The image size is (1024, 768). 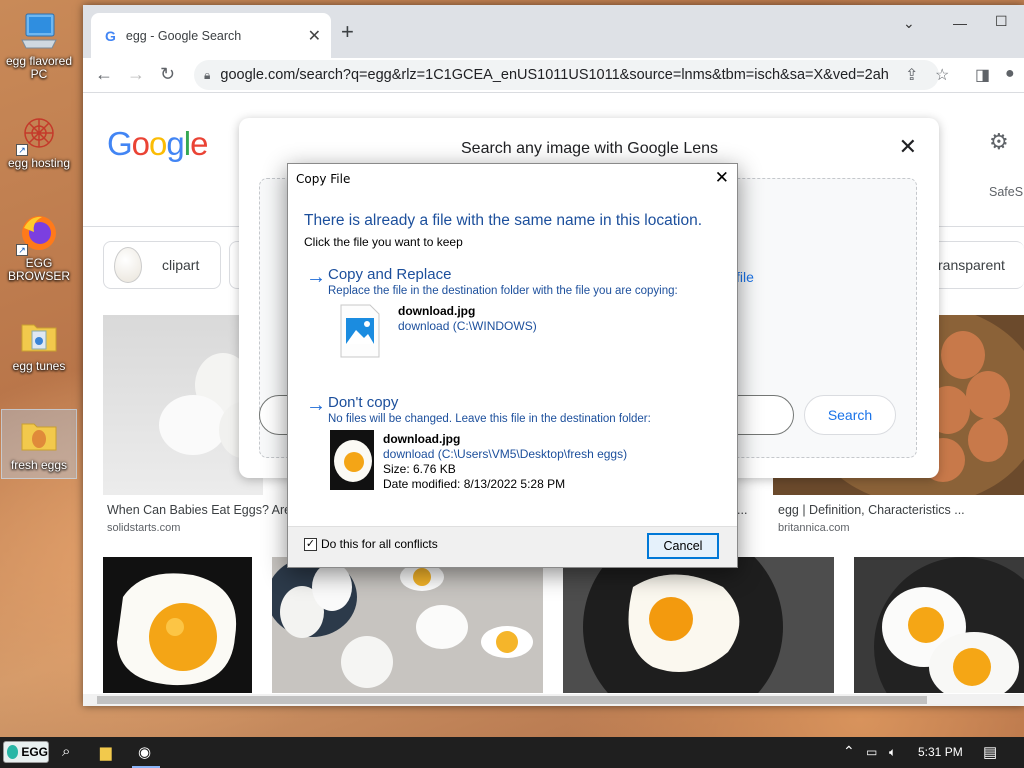 I want to click on file-explorer-icon: ▆, so click(x=106, y=752).